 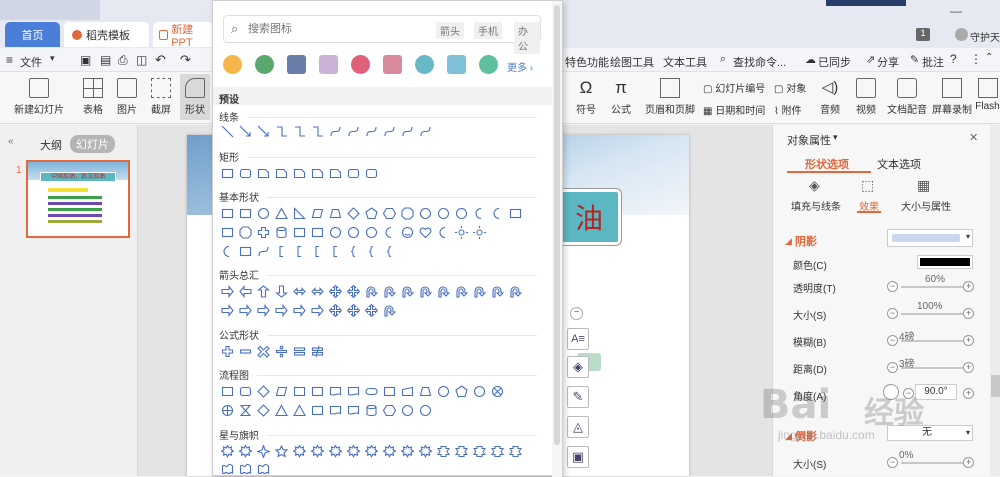 What do you see at coordinates (621, 97) in the screenshot?
I see `formula-button: π 公式` at bounding box center [621, 97].